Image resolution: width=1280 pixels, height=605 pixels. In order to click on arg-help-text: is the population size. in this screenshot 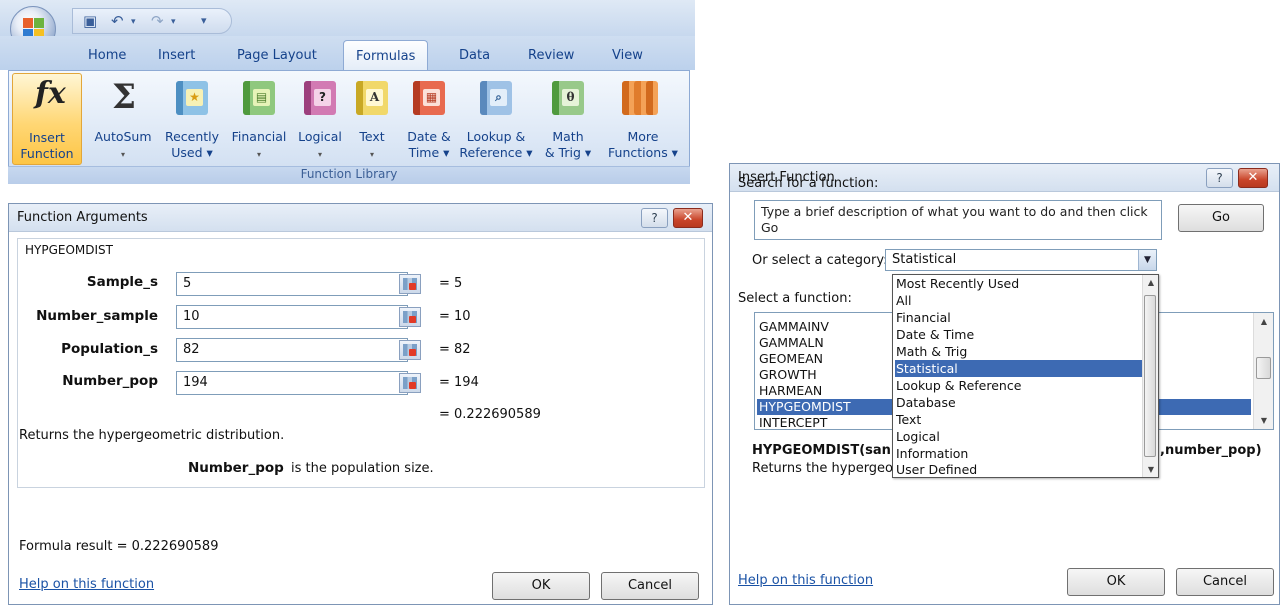, I will do `click(362, 468)`.